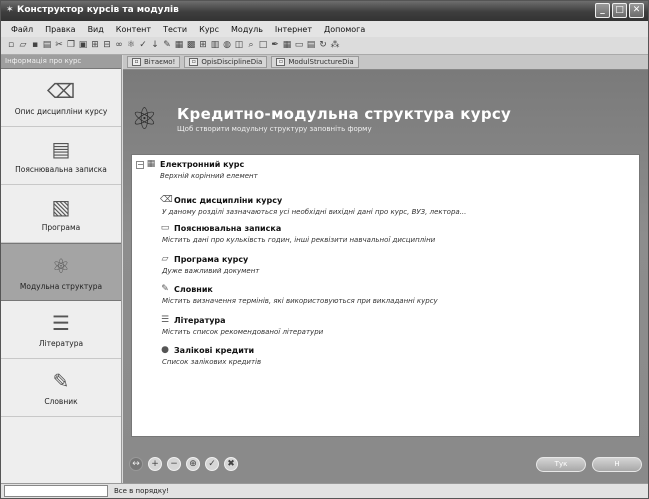 Image resolution: width=649 pixels, height=499 pixels. What do you see at coordinates (275, 45) in the screenshot?
I see `pen-icon: ✒` at bounding box center [275, 45].